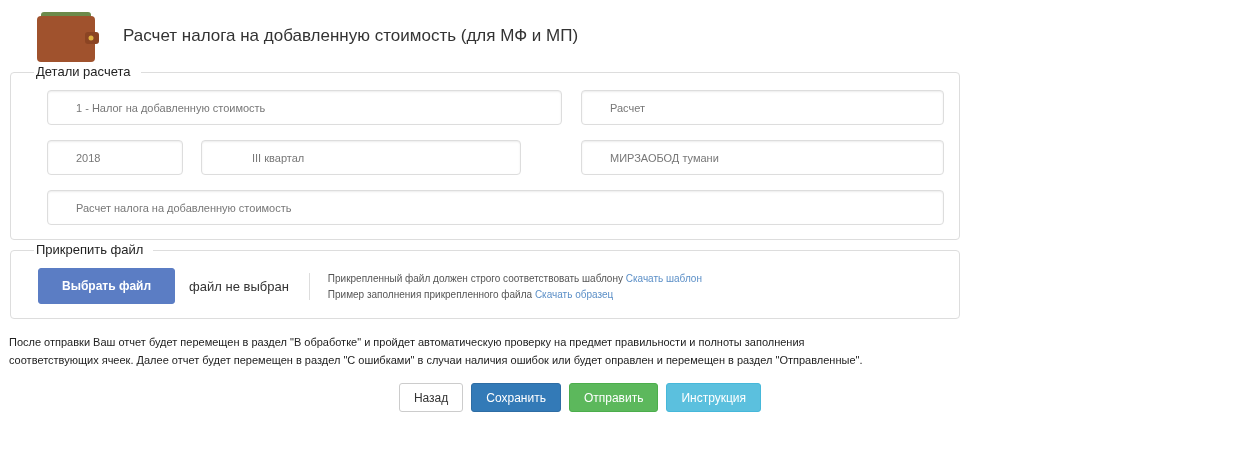 The height and width of the screenshot is (459, 1252). Describe the element at coordinates (613, 397) in the screenshot. I see `send-button: Отправить` at that location.